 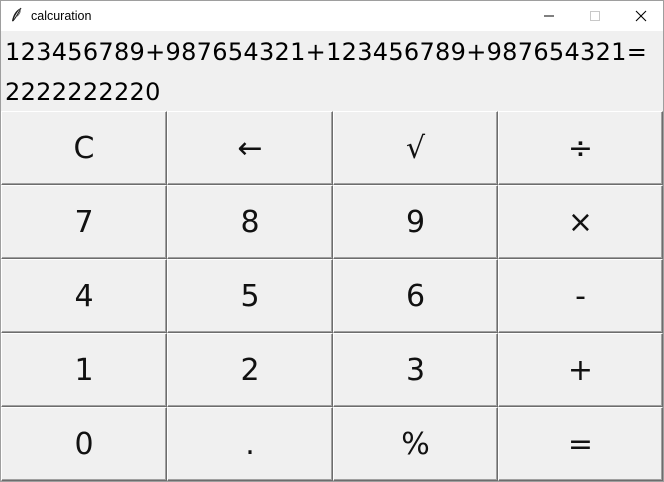 I want to click on maximize-icon, so click(x=595, y=16).